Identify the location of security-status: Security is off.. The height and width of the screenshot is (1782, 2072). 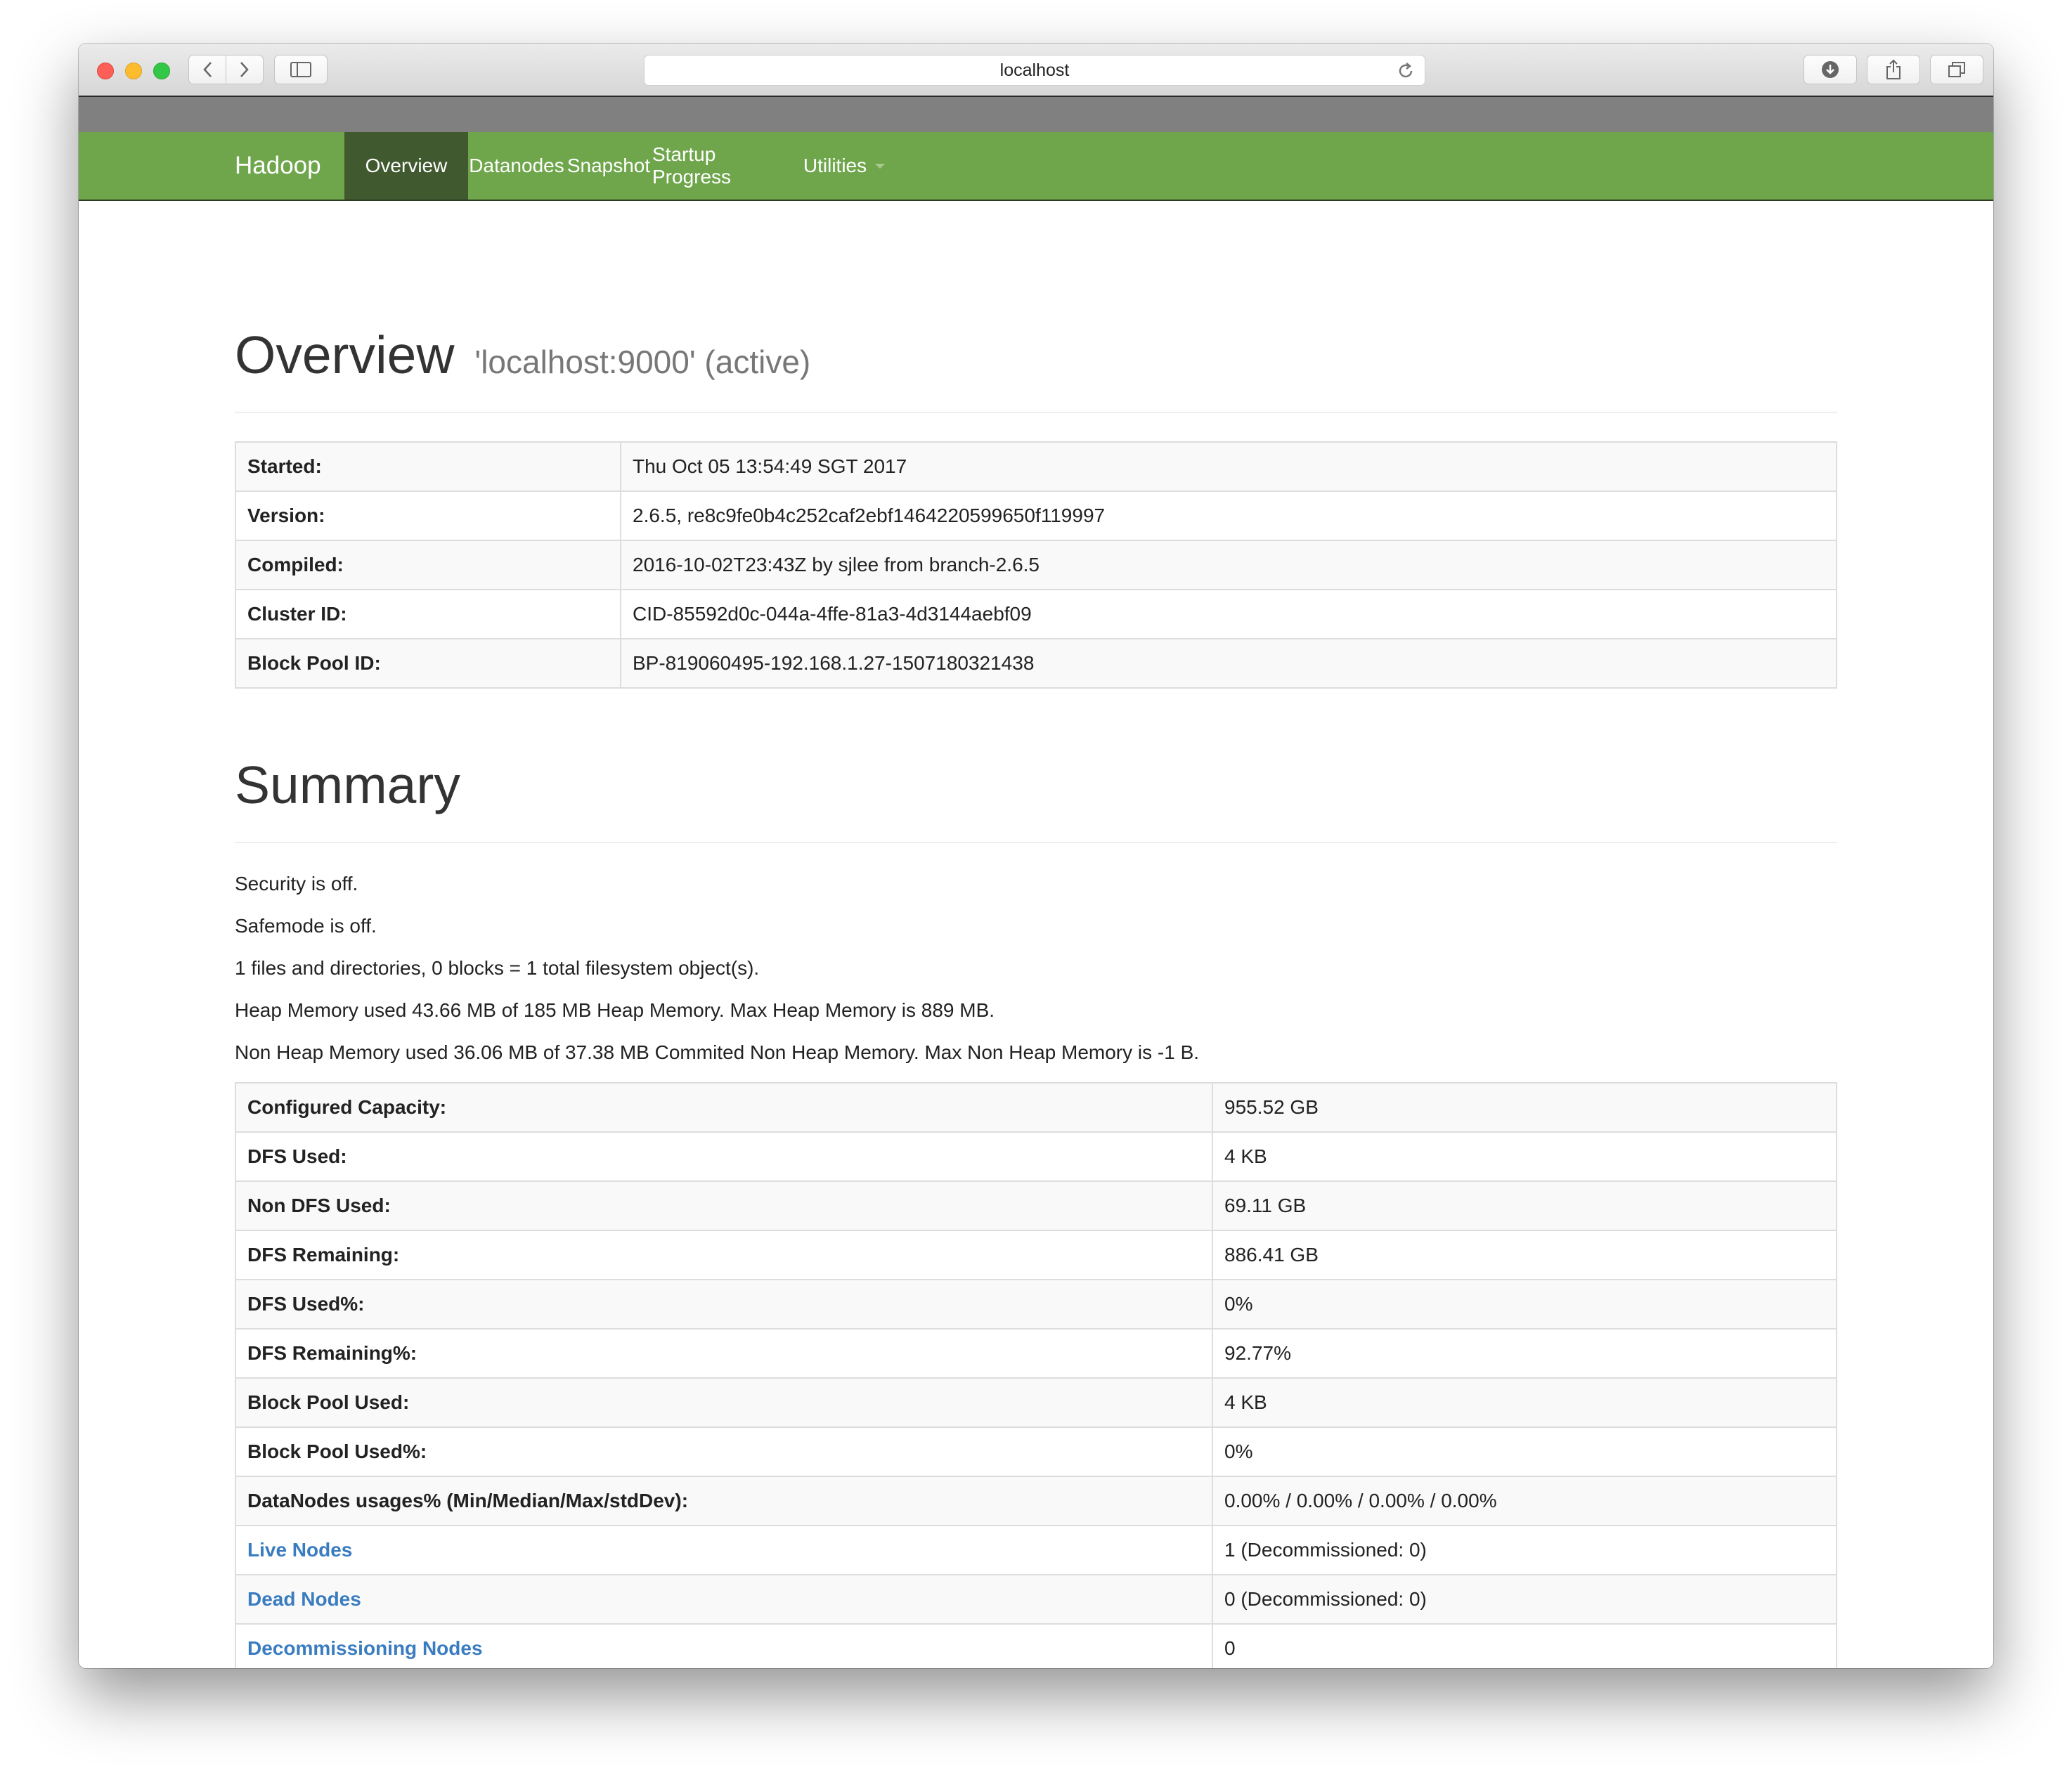
(296, 884).